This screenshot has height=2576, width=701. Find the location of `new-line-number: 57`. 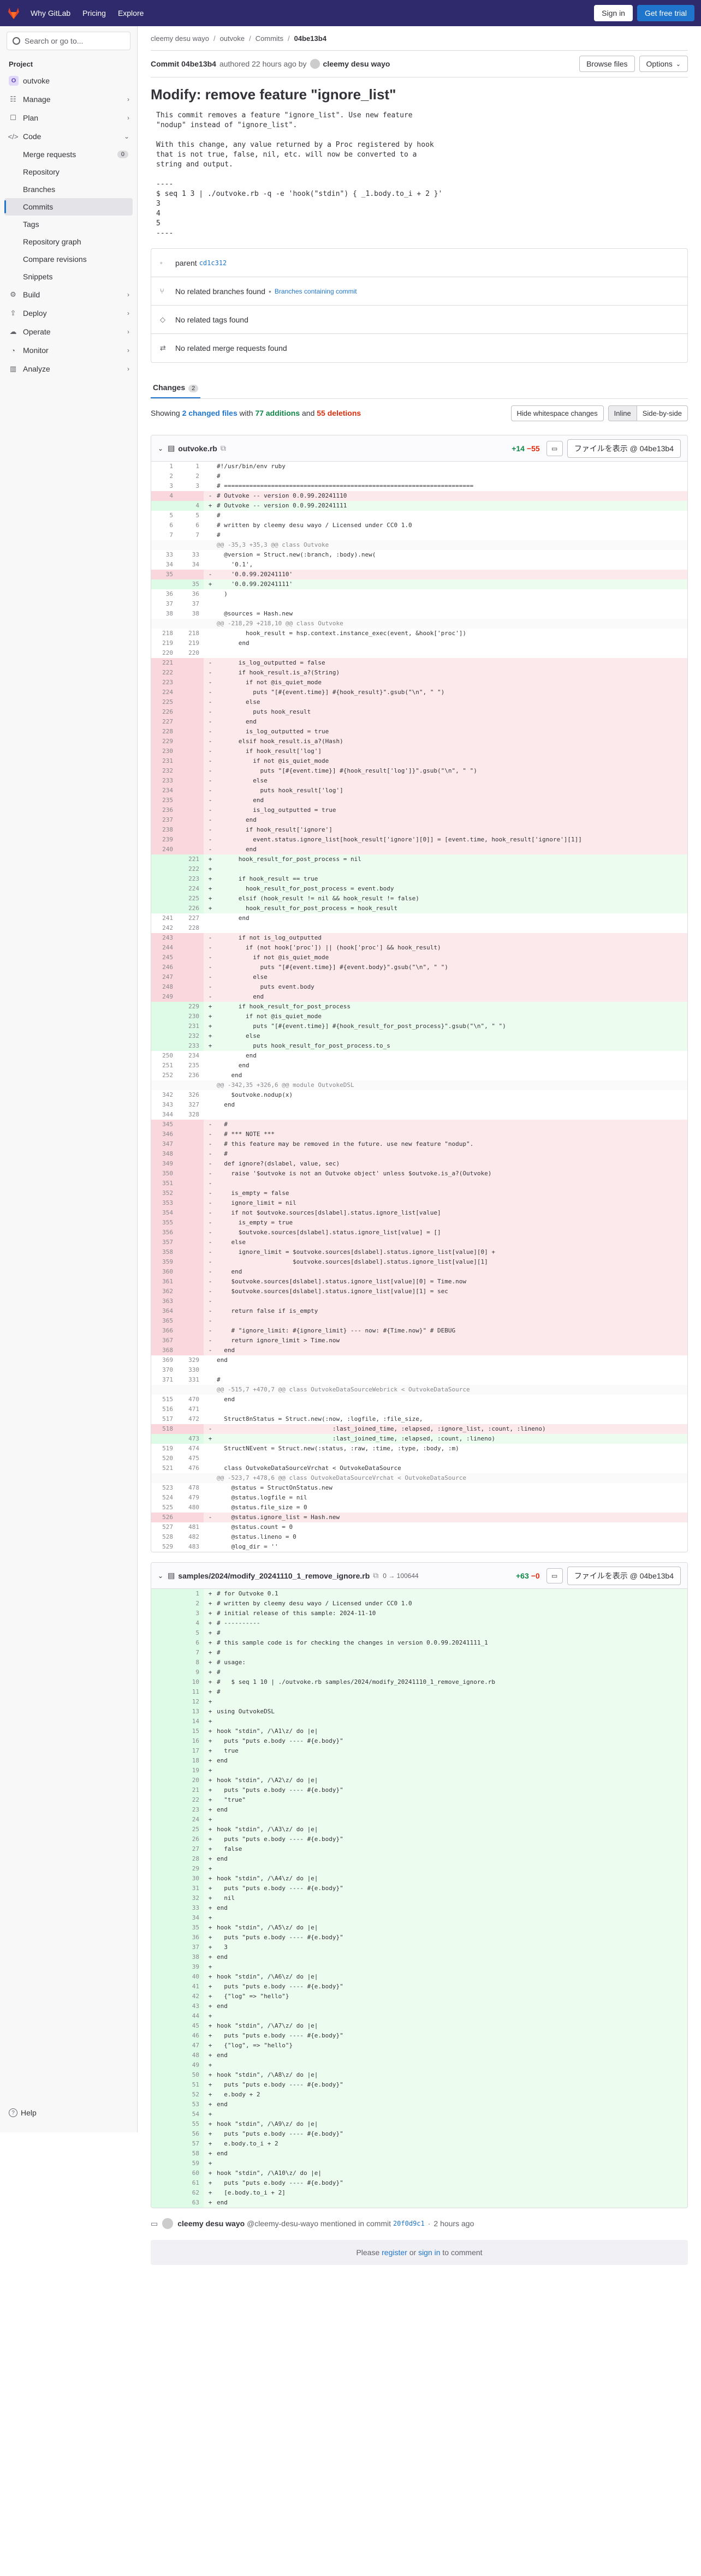

new-line-number: 57 is located at coordinates (190, 2144).